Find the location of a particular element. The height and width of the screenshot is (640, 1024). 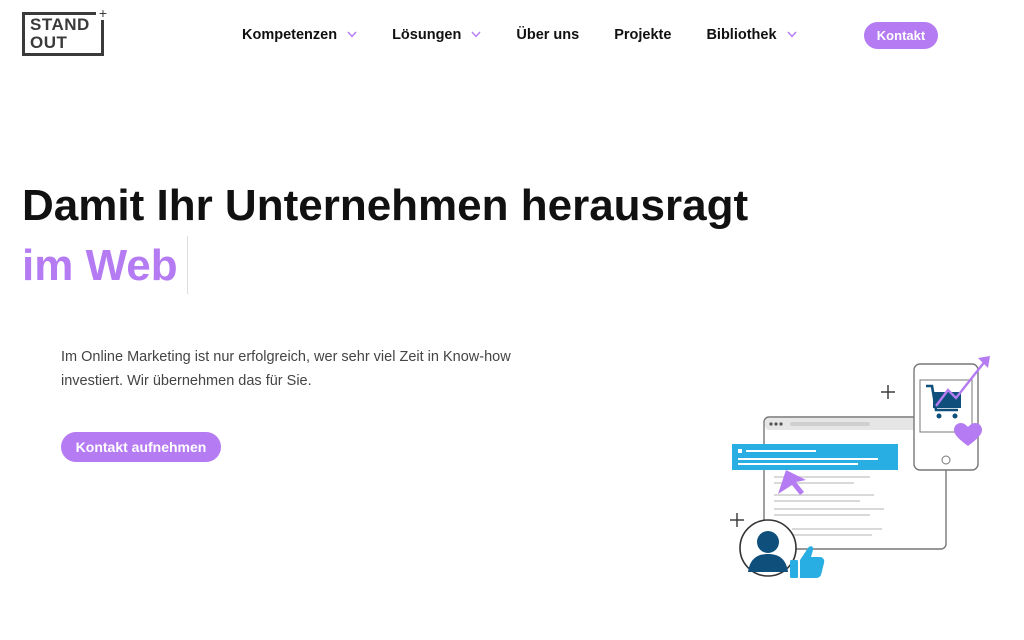

nav-item-label: Über uns is located at coordinates (548, 35).